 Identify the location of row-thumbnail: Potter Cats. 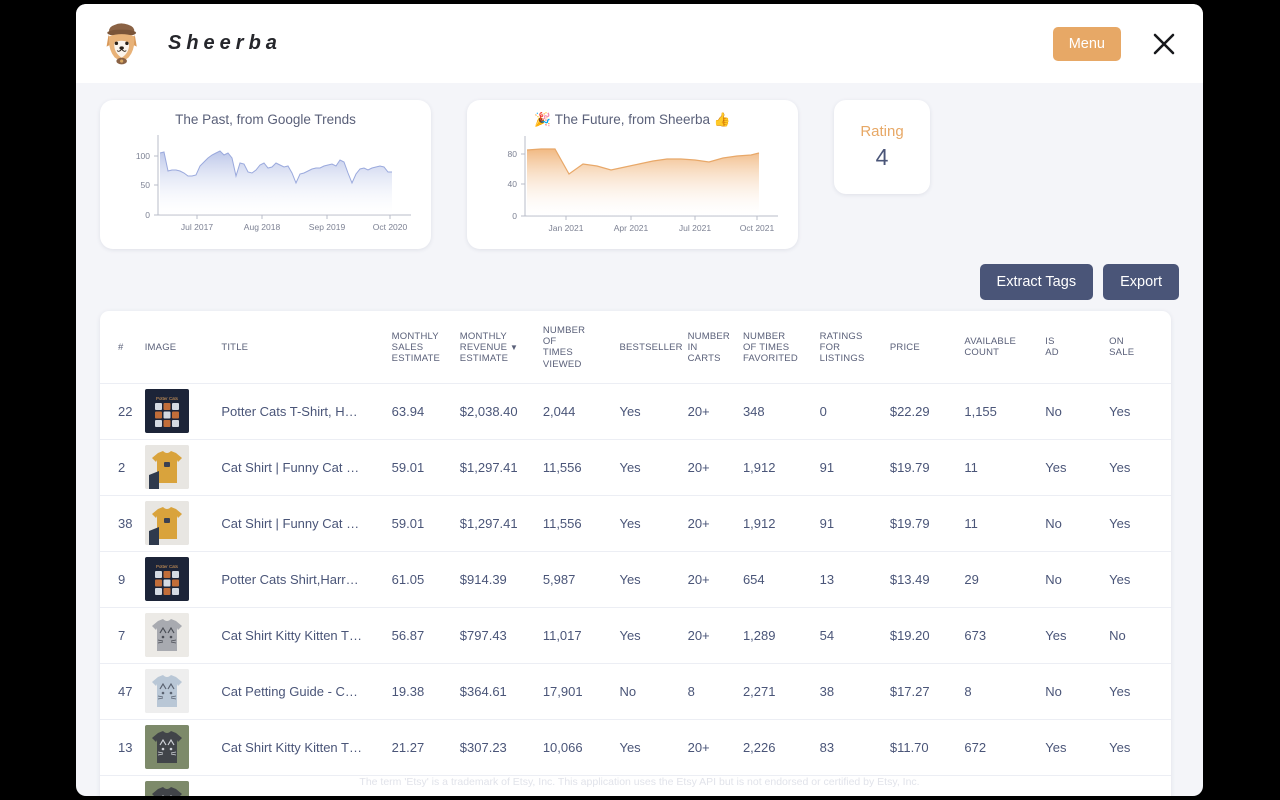
(183, 411).